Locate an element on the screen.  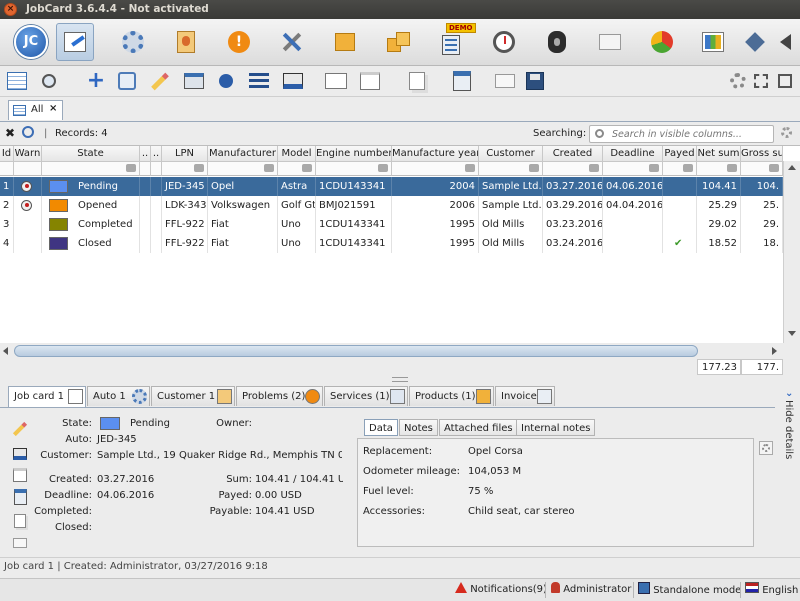
column-header-year: Manufacture year is located at coordinates (435, 154).